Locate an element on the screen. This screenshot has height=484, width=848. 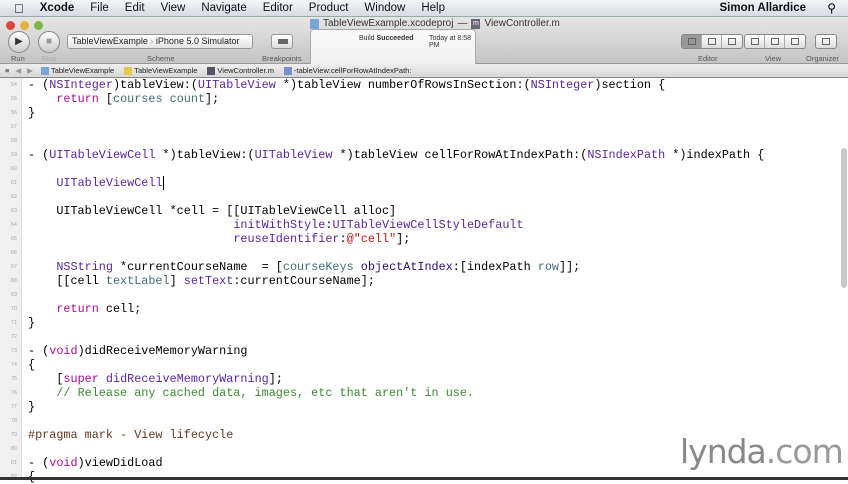
navigator-toggle is located at coordinates (755, 41).